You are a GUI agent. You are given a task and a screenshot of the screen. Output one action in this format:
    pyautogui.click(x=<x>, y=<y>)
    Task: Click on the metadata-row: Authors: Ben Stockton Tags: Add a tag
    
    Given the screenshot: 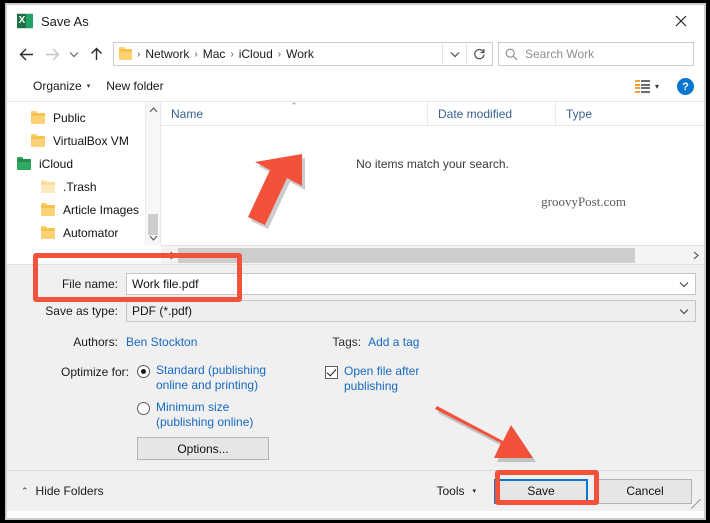 What is the action you would take?
    pyautogui.click(x=355, y=342)
    